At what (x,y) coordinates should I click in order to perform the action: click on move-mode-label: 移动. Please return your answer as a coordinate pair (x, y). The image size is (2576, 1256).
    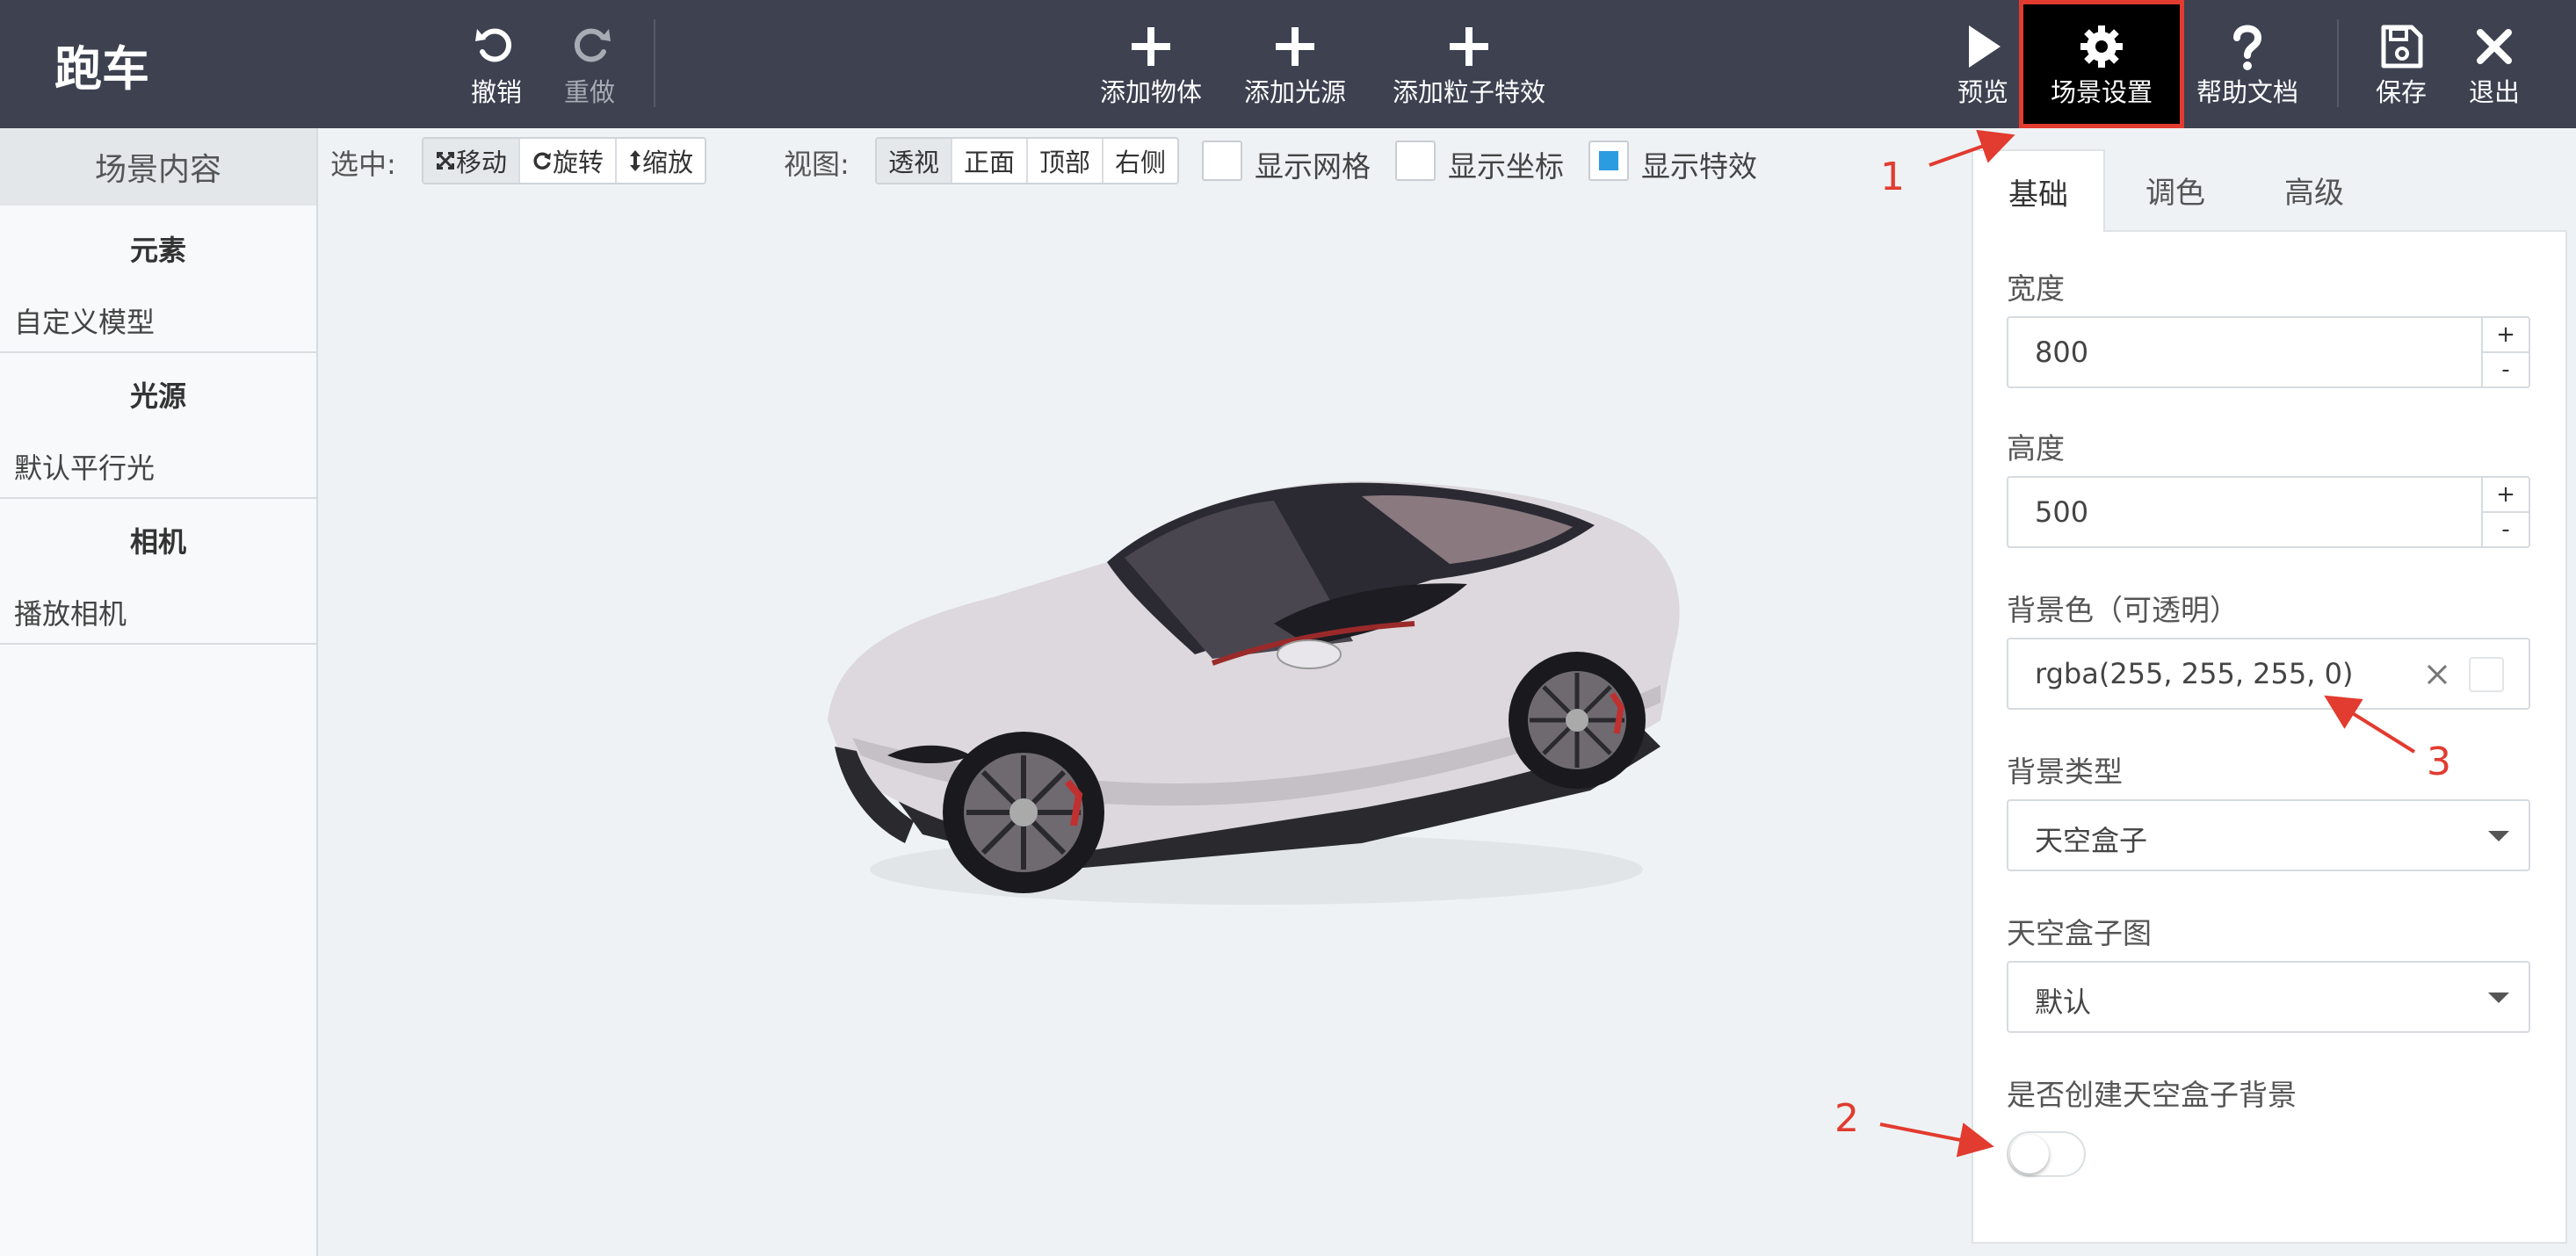
    Looking at the image, I should click on (482, 162).